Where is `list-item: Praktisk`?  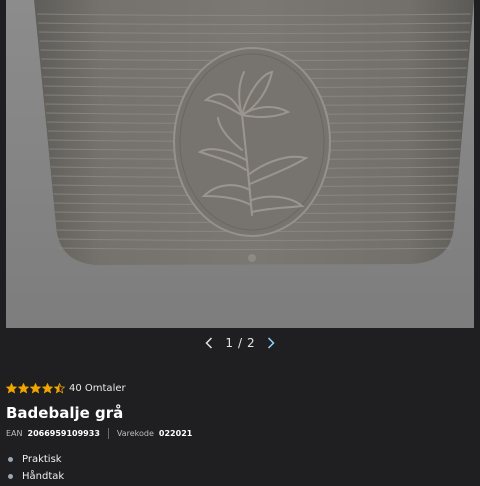
list-item: Praktisk is located at coordinates (35, 459).